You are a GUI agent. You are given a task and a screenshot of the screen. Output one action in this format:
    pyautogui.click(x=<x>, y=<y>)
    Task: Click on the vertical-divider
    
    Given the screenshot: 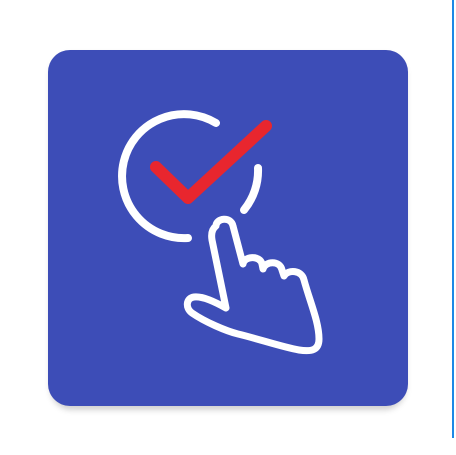 What is the action you would take?
    pyautogui.click(x=453, y=219)
    